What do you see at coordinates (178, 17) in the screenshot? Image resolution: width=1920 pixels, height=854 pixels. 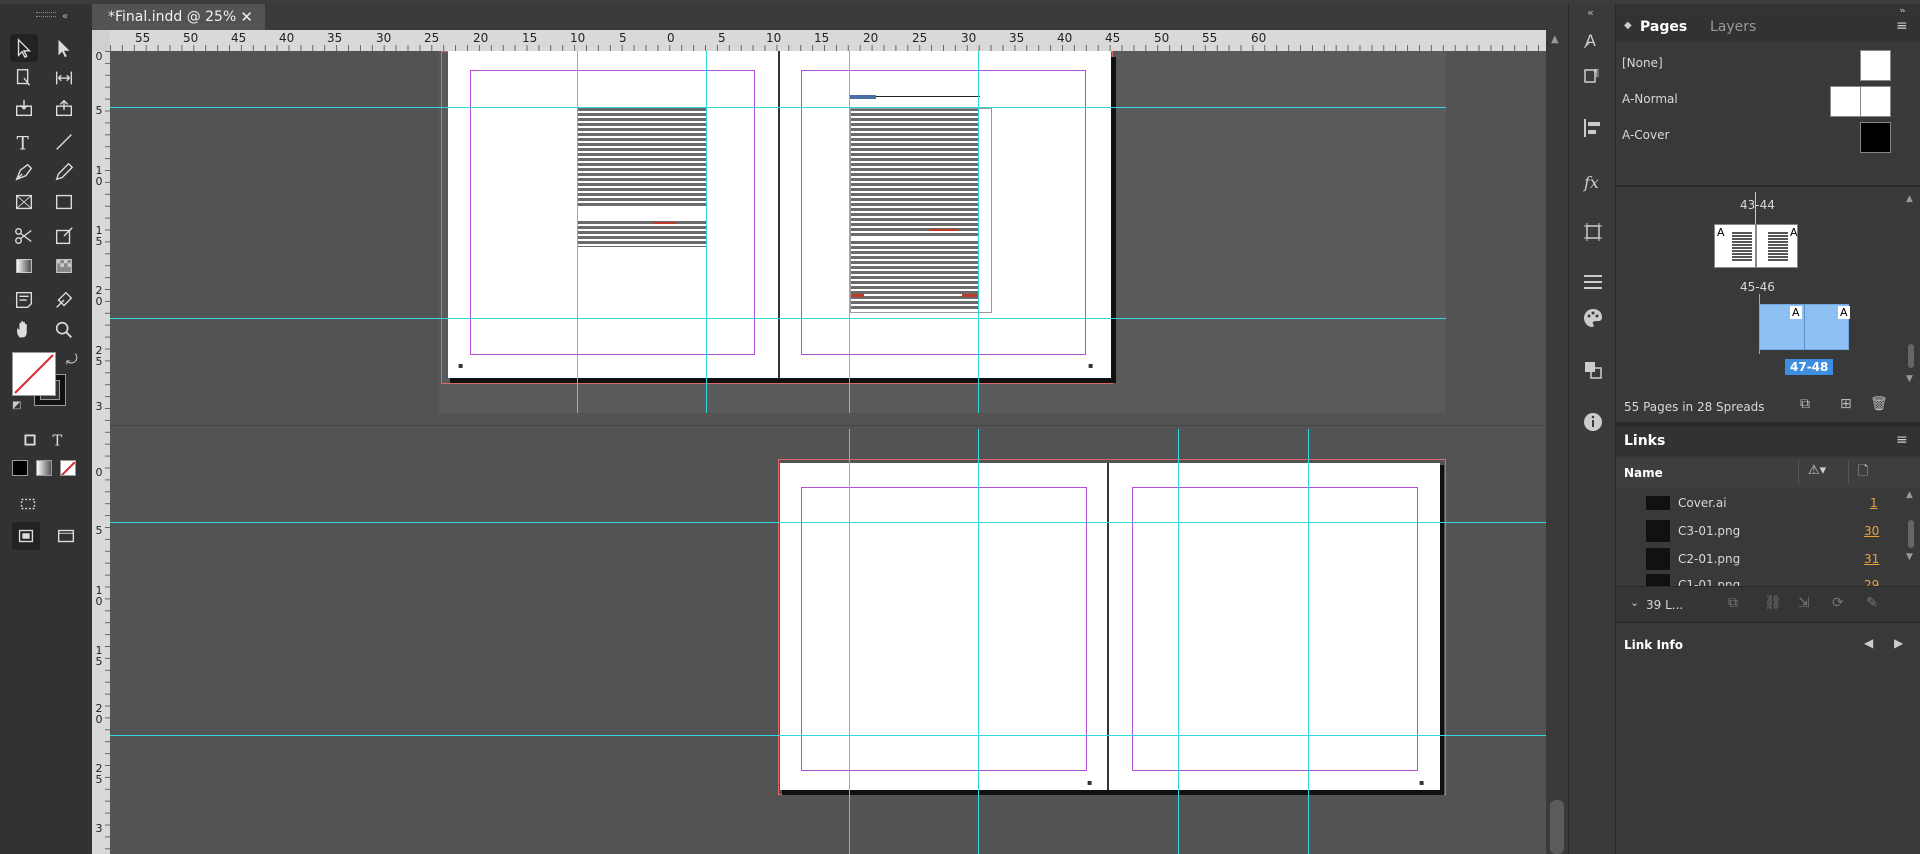 I see `document-tab: *Final.indd @ 25% ✕` at bounding box center [178, 17].